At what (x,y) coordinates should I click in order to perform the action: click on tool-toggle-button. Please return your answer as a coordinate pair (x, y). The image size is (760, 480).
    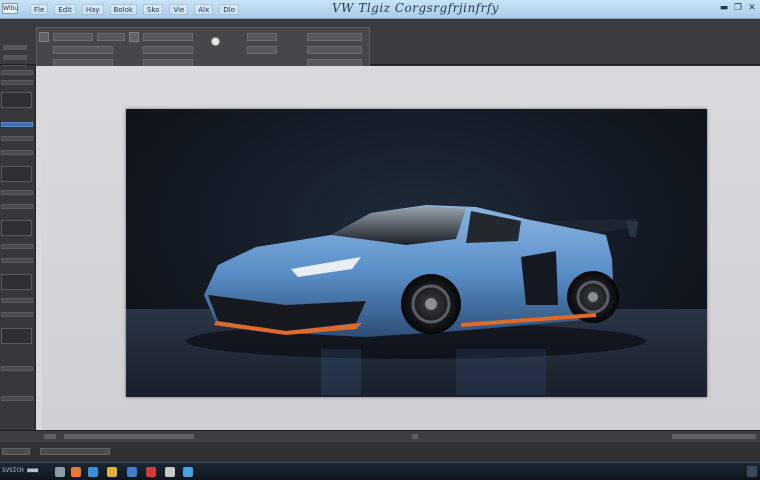
    Looking at the image, I should click on (134, 37).